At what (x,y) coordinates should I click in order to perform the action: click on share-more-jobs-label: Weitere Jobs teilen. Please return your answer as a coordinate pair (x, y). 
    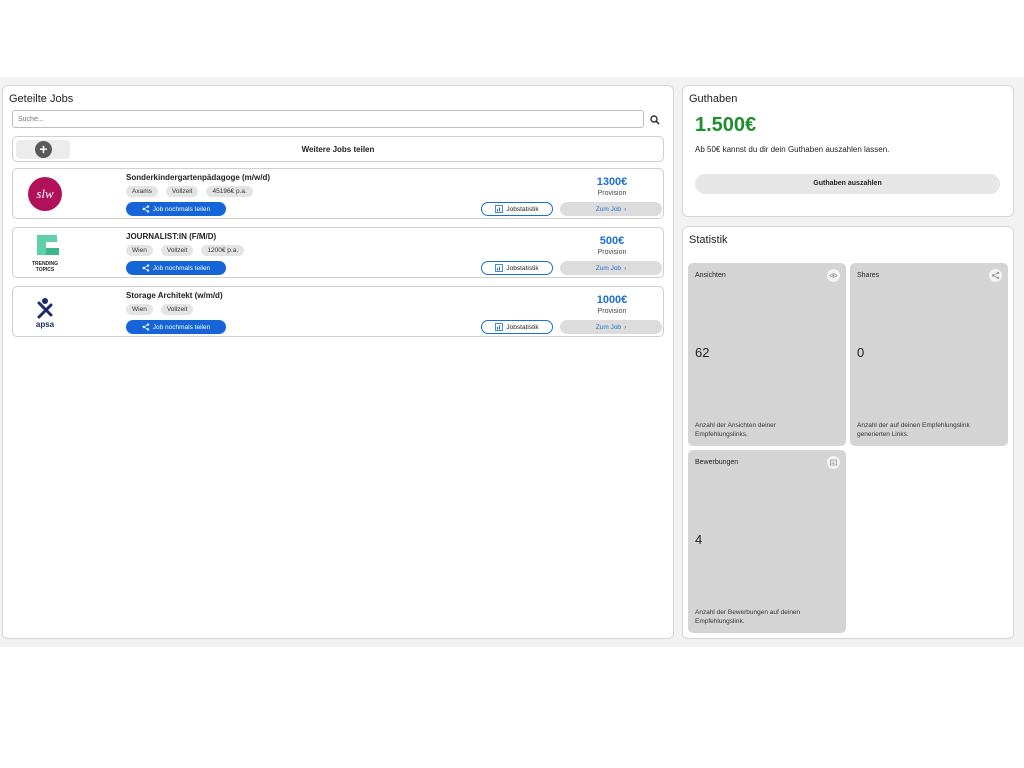
    Looking at the image, I should click on (338, 149).